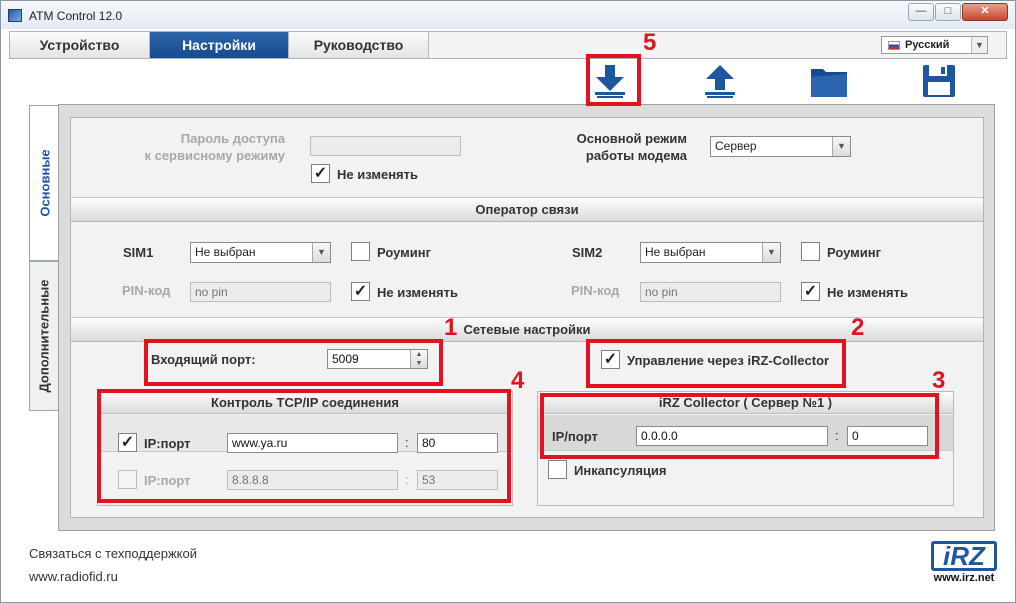 This screenshot has height=603, width=1016. I want to click on collector-control-label: Управление через iRZ-Collector, so click(728, 360).